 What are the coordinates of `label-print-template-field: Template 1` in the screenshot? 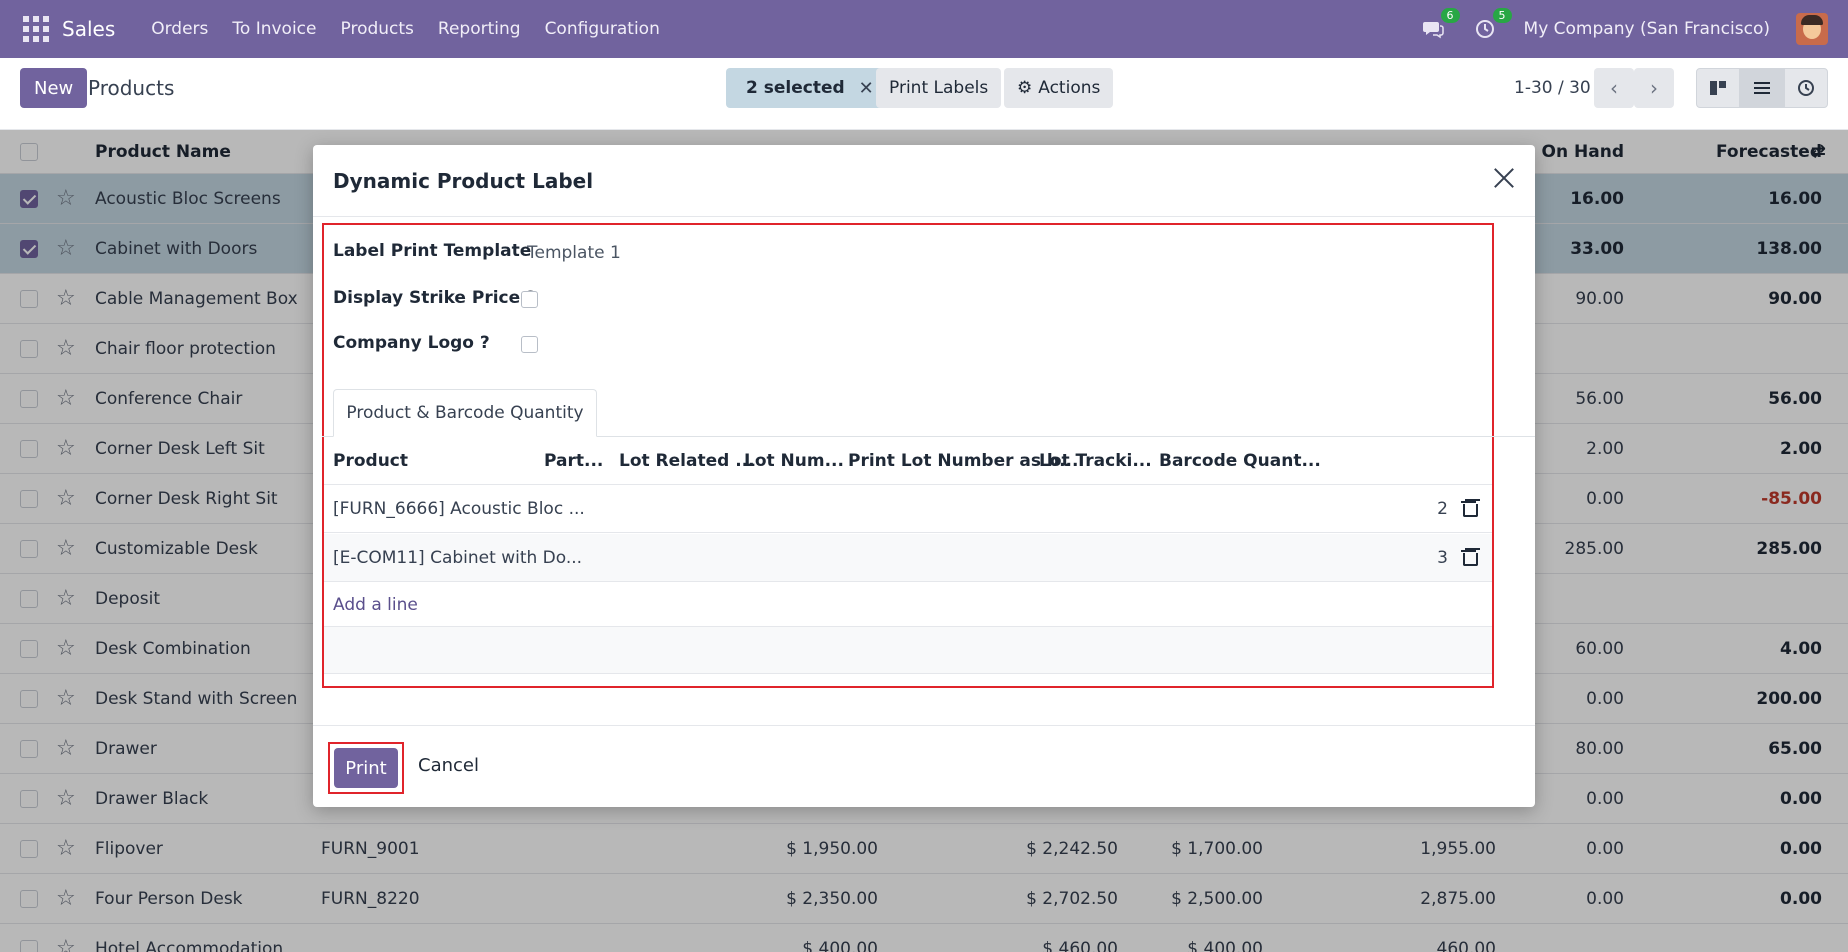 It's located at (574, 253).